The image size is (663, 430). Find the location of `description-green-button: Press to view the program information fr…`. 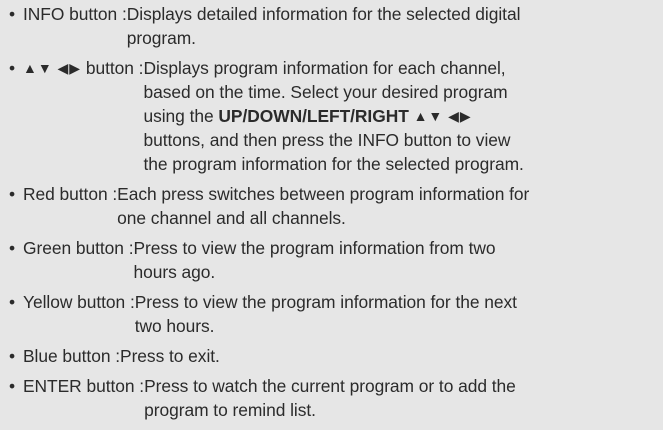

description-green-button: Press to view the program information fr… is located at coordinates (394, 260).